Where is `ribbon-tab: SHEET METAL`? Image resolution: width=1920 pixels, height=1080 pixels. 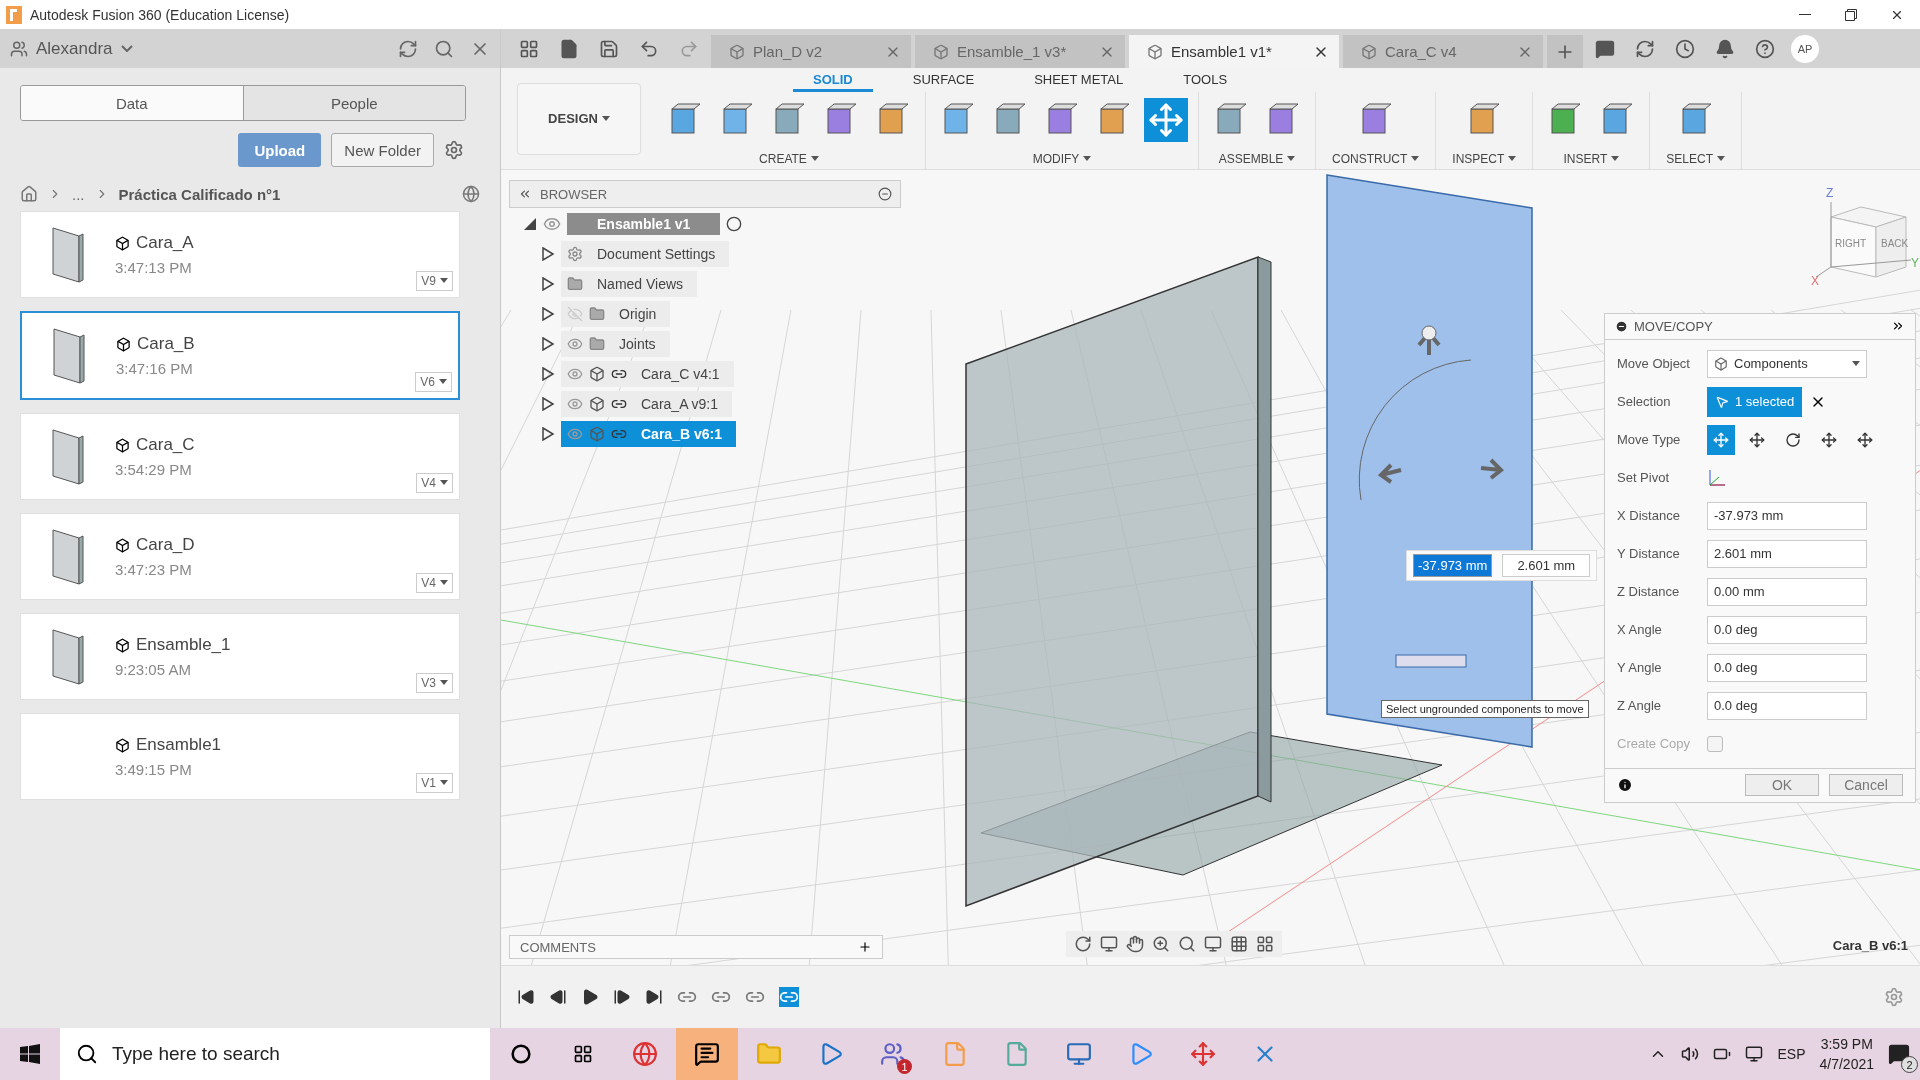
ribbon-tab: SHEET METAL is located at coordinates (1079, 81).